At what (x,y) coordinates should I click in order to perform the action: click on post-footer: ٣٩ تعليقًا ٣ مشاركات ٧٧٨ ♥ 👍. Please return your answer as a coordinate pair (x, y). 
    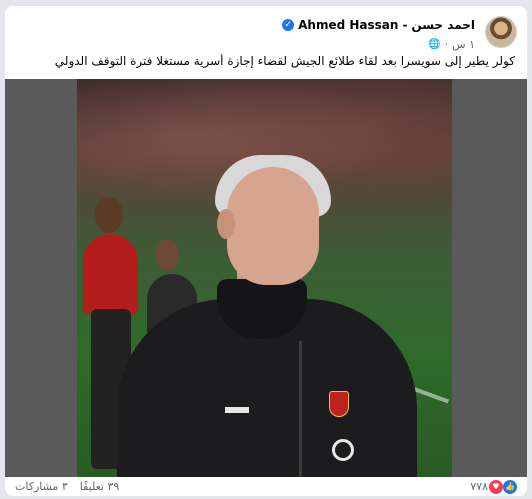
    Looking at the image, I should click on (266, 486).